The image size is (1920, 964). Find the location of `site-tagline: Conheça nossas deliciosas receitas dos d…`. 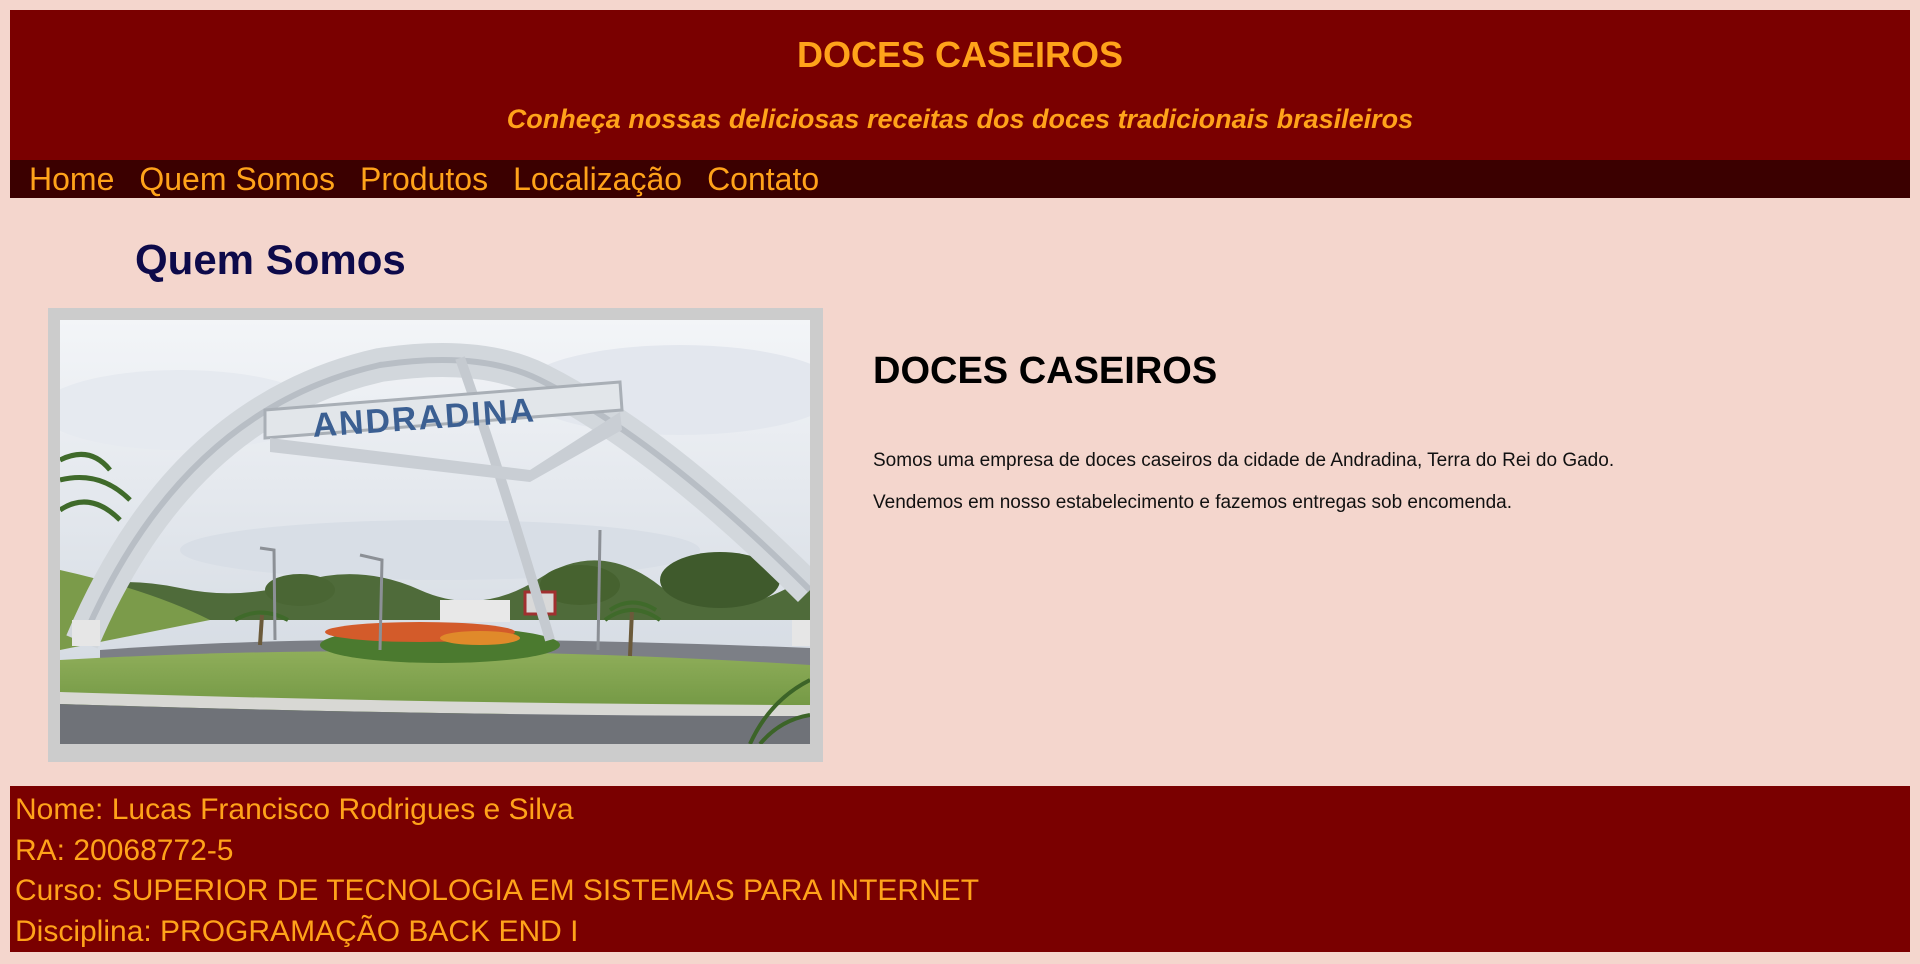

site-tagline: Conheça nossas deliciosas receitas dos d… is located at coordinates (960, 119).